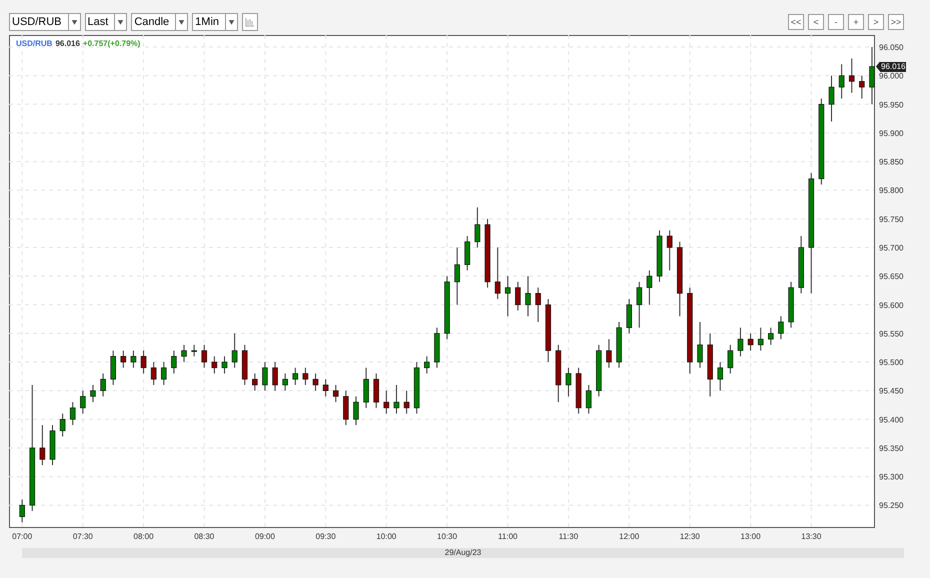  What do you see at coordinates (896, 22) in the screenshot?
I see `navigation-button: >>` at bounding box center [896, 22].